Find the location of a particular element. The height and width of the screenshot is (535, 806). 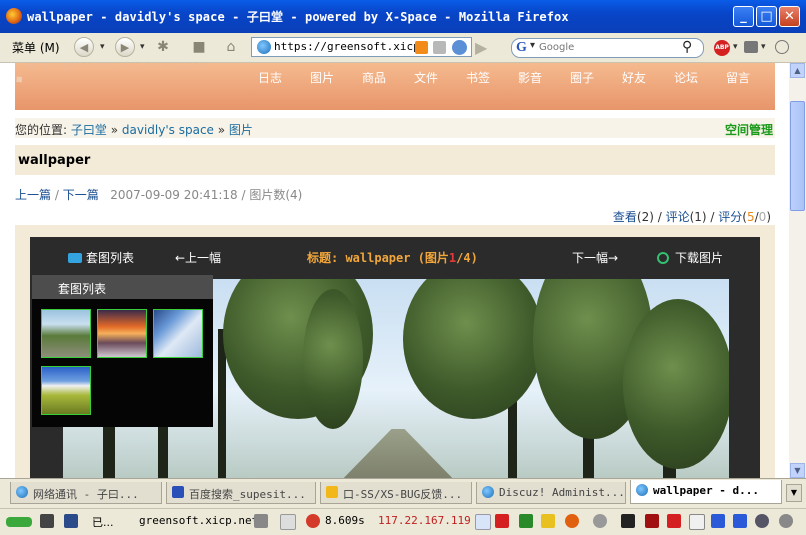

thumbnail-snow-slope is located at coordinates (178, 333).